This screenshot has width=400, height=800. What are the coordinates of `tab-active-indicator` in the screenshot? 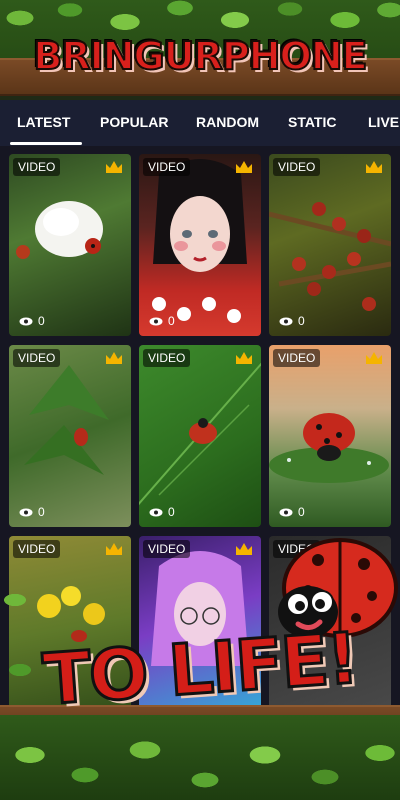 It's located at (46, 143).